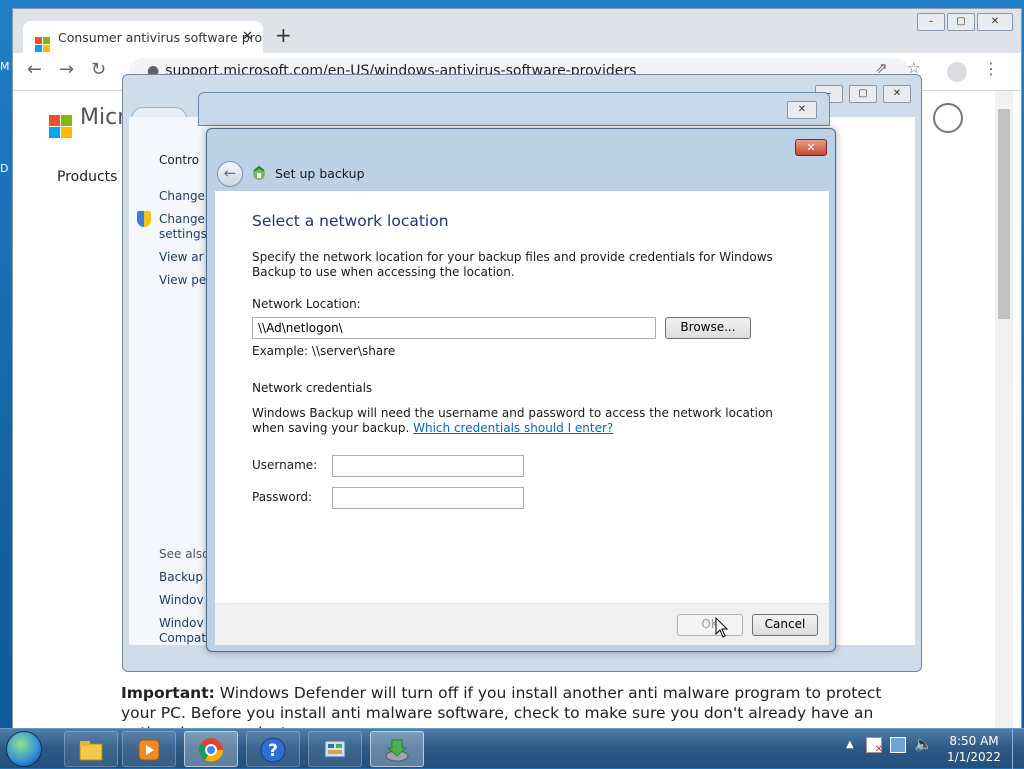  I want to click on control-panel-icon, so click(335, 749).